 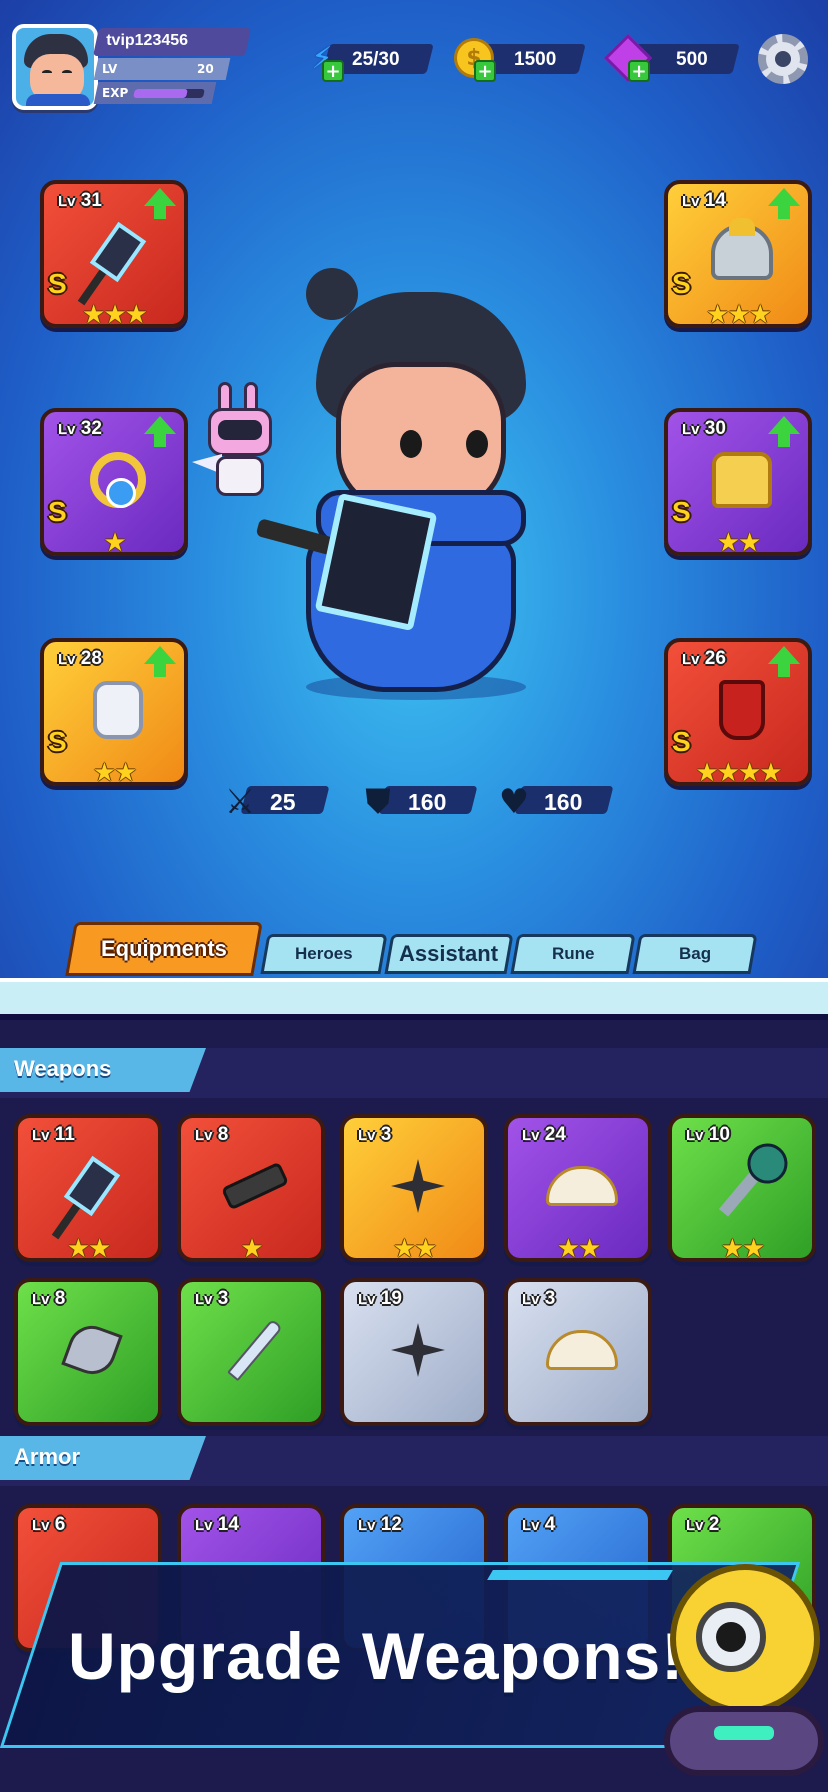 I want to click on hero-eye, so click(x=477, y=444).